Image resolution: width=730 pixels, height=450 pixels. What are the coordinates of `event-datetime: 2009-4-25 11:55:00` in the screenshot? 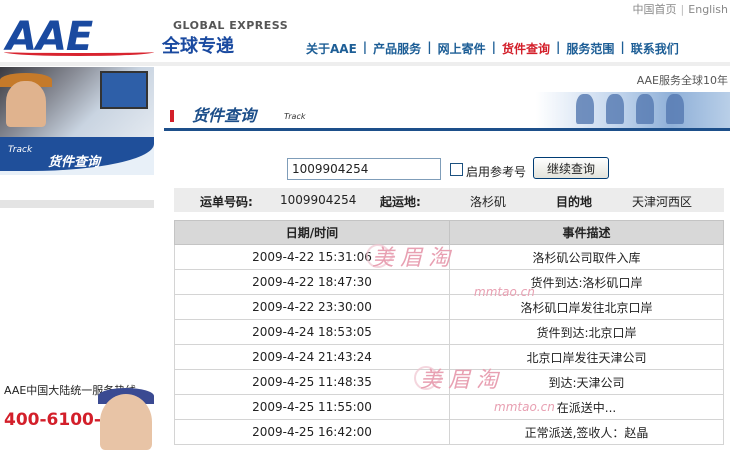 It's located at (312, 407).